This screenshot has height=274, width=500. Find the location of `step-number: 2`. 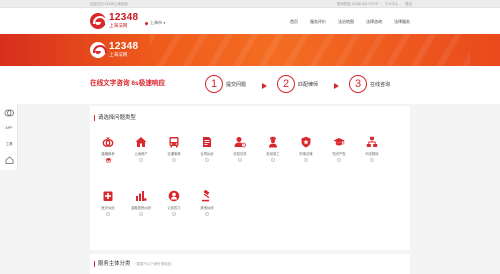

step-number: 2 is located at coordinates (286, 84).